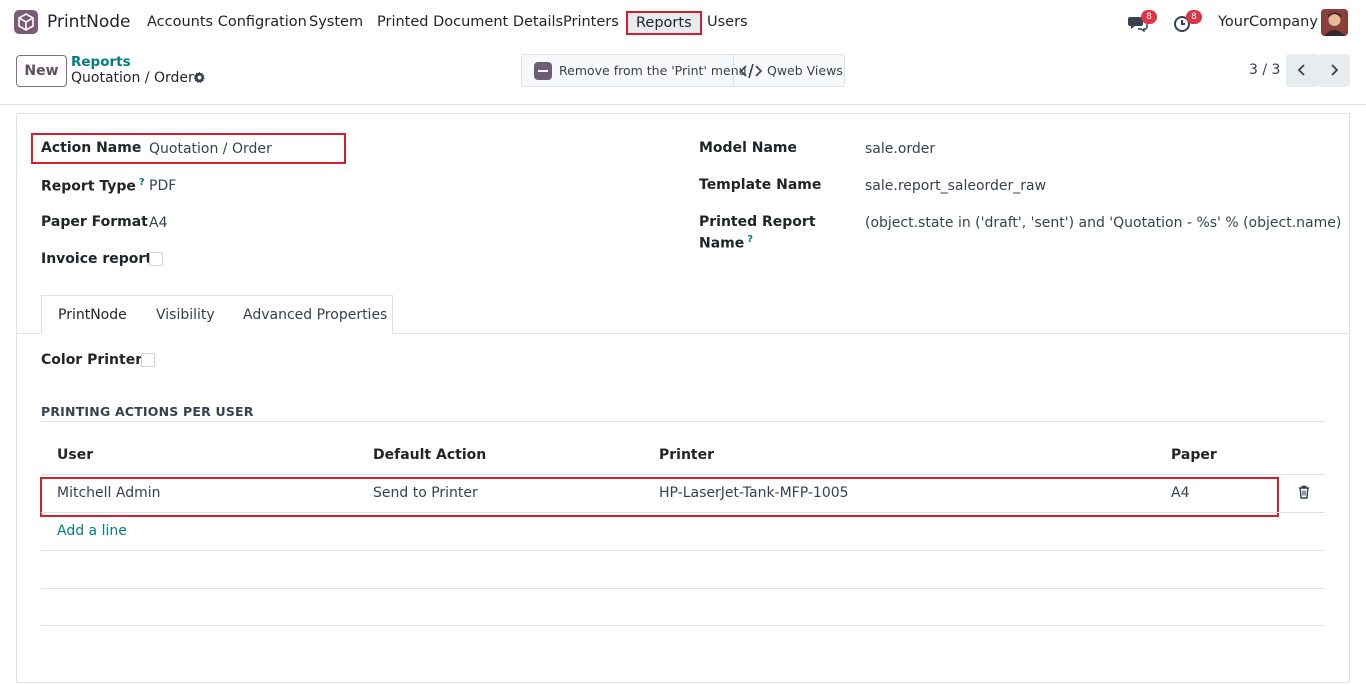  What do you see at coordinates (760, 185) in the screenshot?
I see `template-name-label: Template Name` at bounding box center [760, 185].